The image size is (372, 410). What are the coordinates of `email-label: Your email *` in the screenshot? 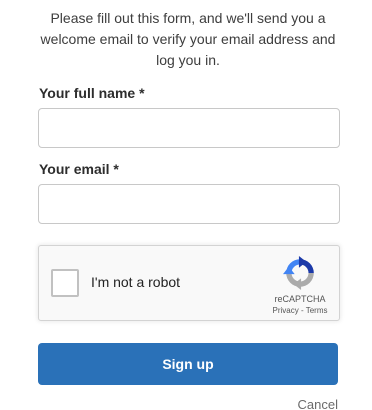 It's located at (79, 169).